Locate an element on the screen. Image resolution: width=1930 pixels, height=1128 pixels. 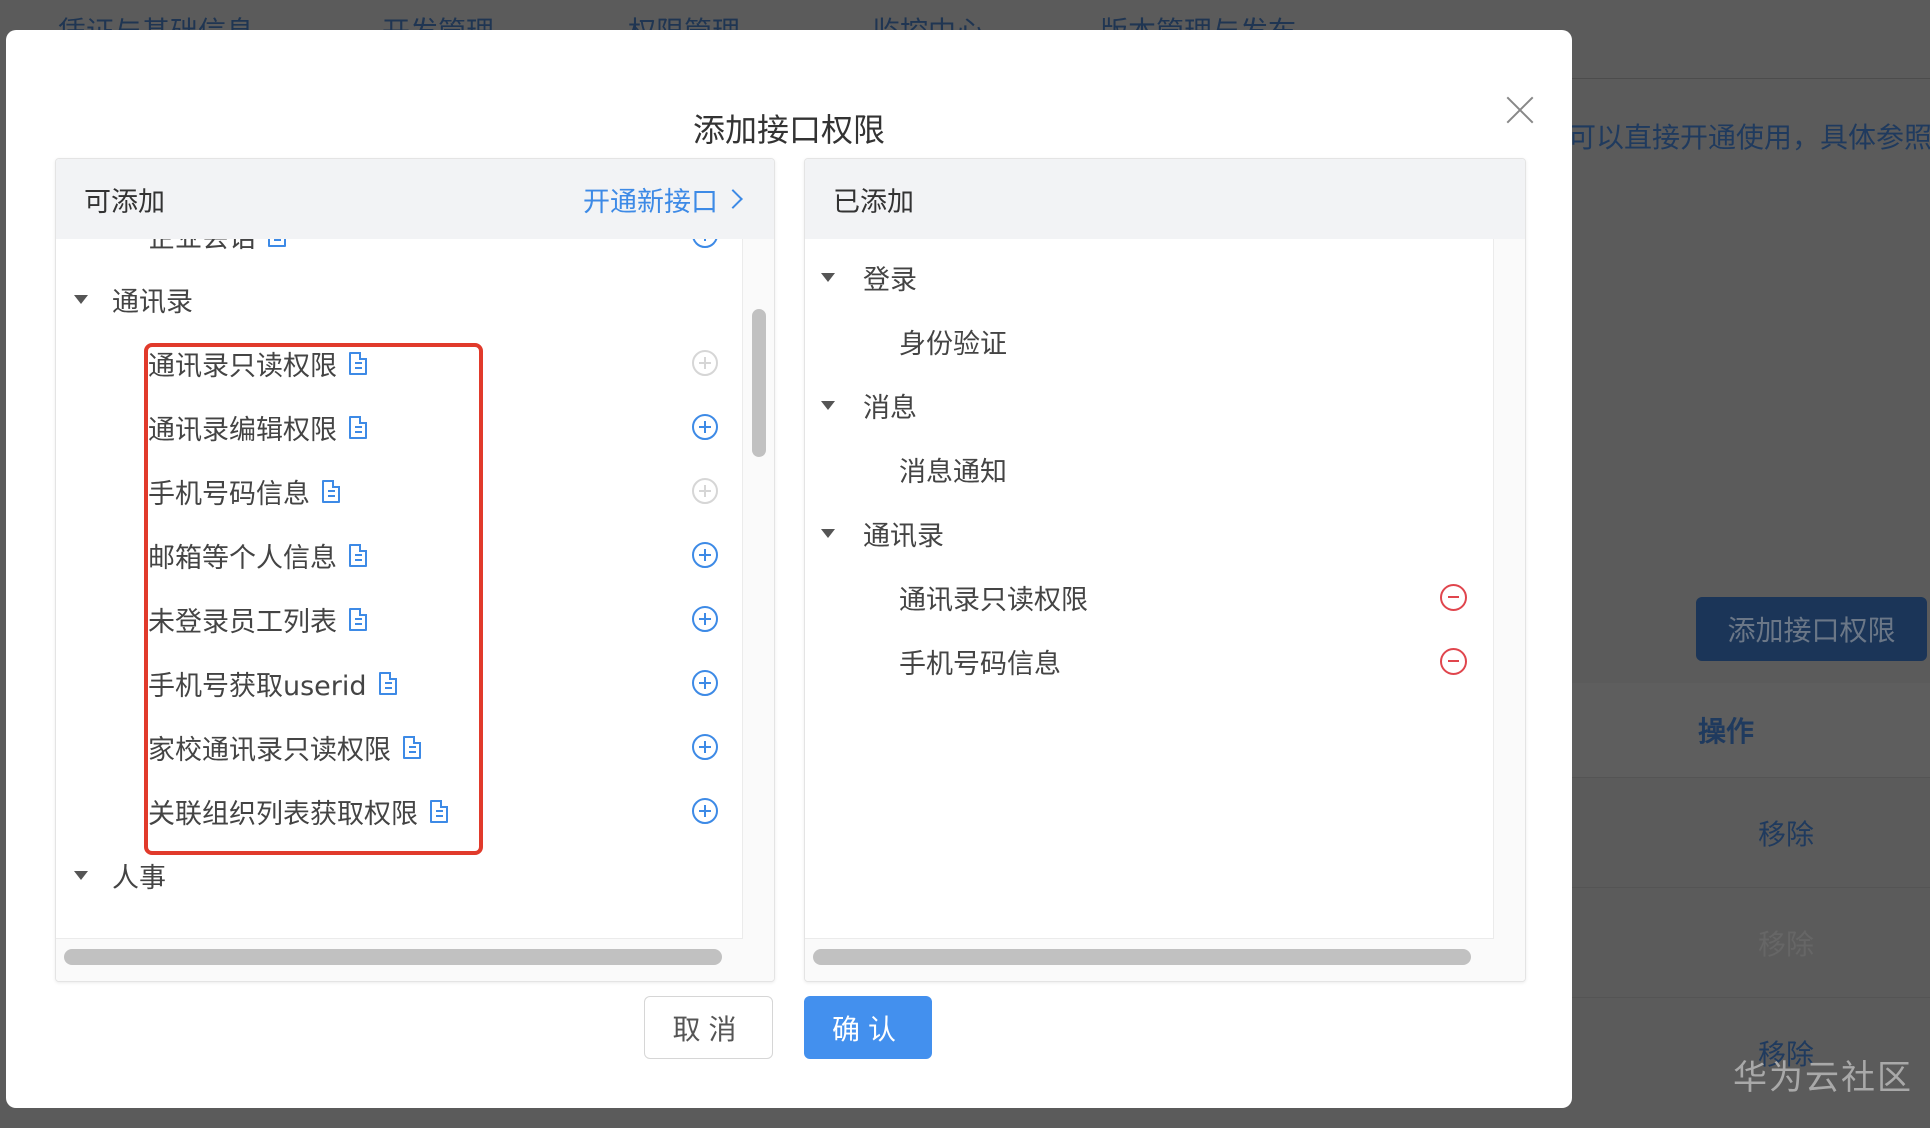
tree-item-text: 家校通讯录只读权限 is located at coordinates (269, 750).